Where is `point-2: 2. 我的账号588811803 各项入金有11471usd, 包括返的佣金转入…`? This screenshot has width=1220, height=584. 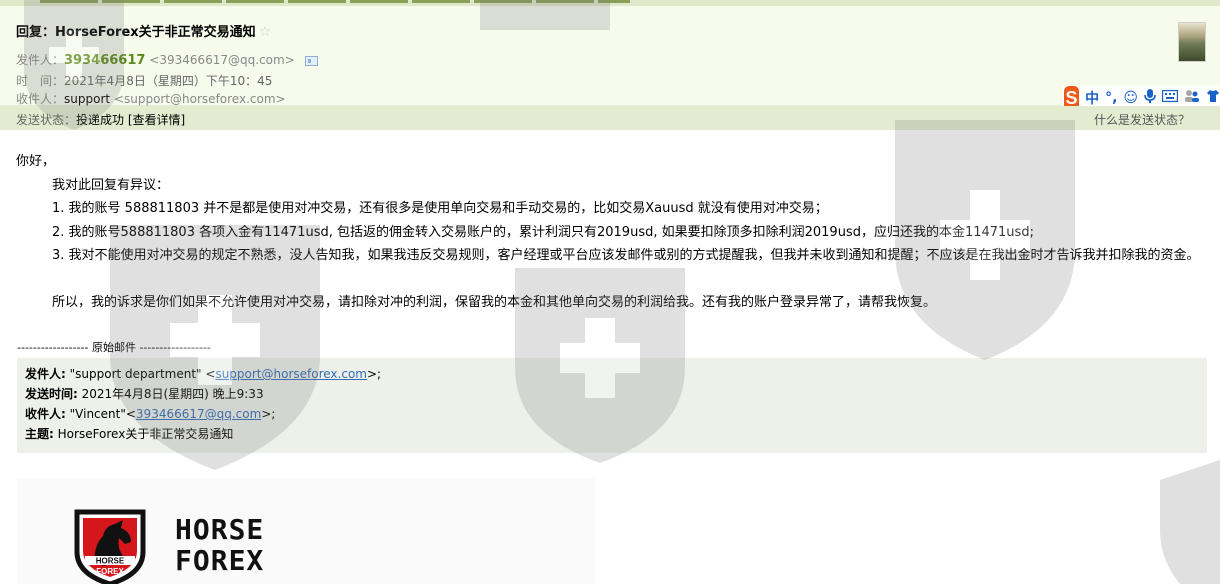
point-2: 2. 我的账号588811803 各项入金有11471usd, 包括返的佣金转入… is located at coordinates (543, 232).